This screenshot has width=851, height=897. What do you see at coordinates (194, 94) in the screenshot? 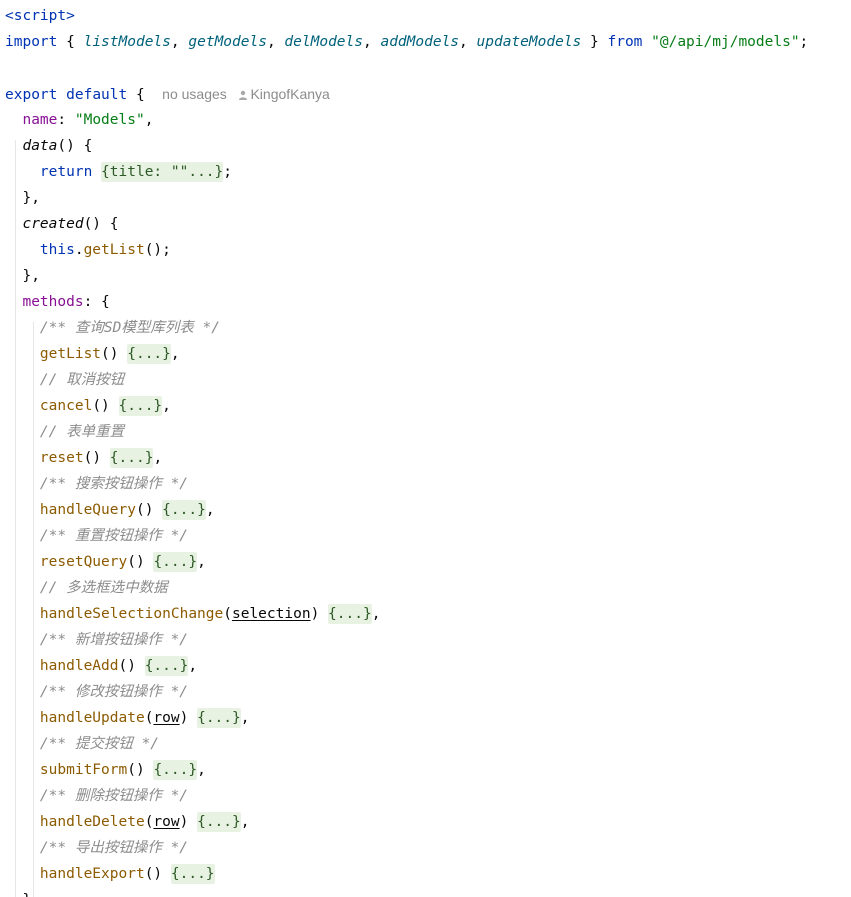
I see `usages-inlay-hint: no usages` at bounding box center [194, 94].